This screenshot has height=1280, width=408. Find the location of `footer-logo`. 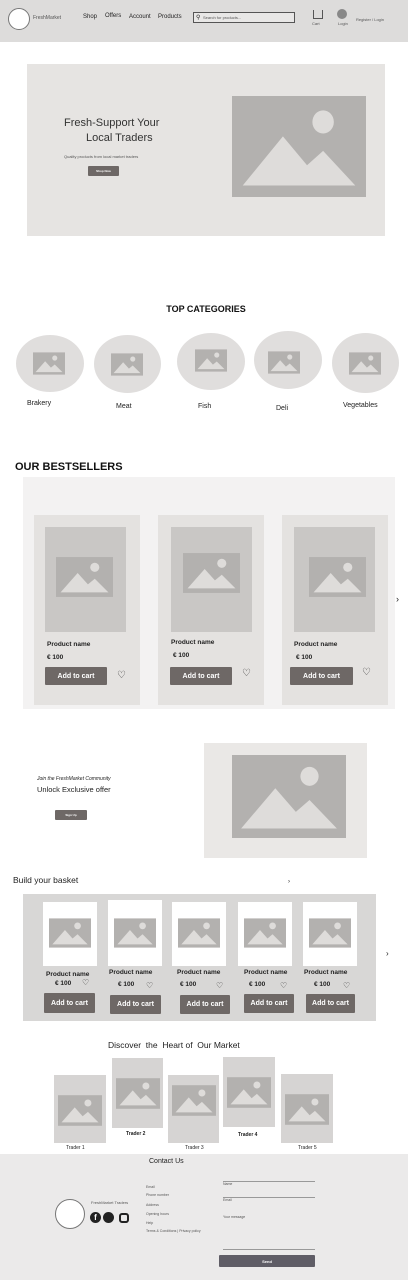

footer-logo is located at coordinates (70, 1214).